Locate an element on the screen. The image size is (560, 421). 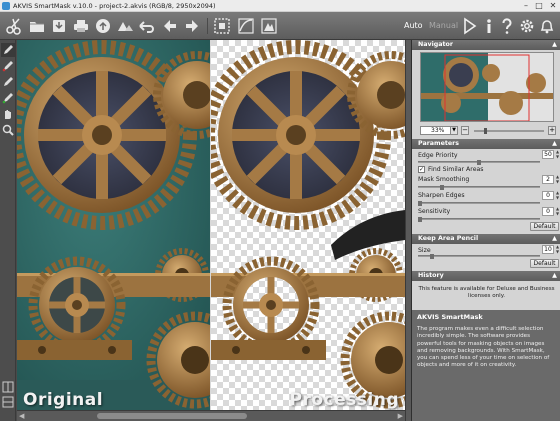
parameters-title: Parameters is located at coordinates (439, 143).